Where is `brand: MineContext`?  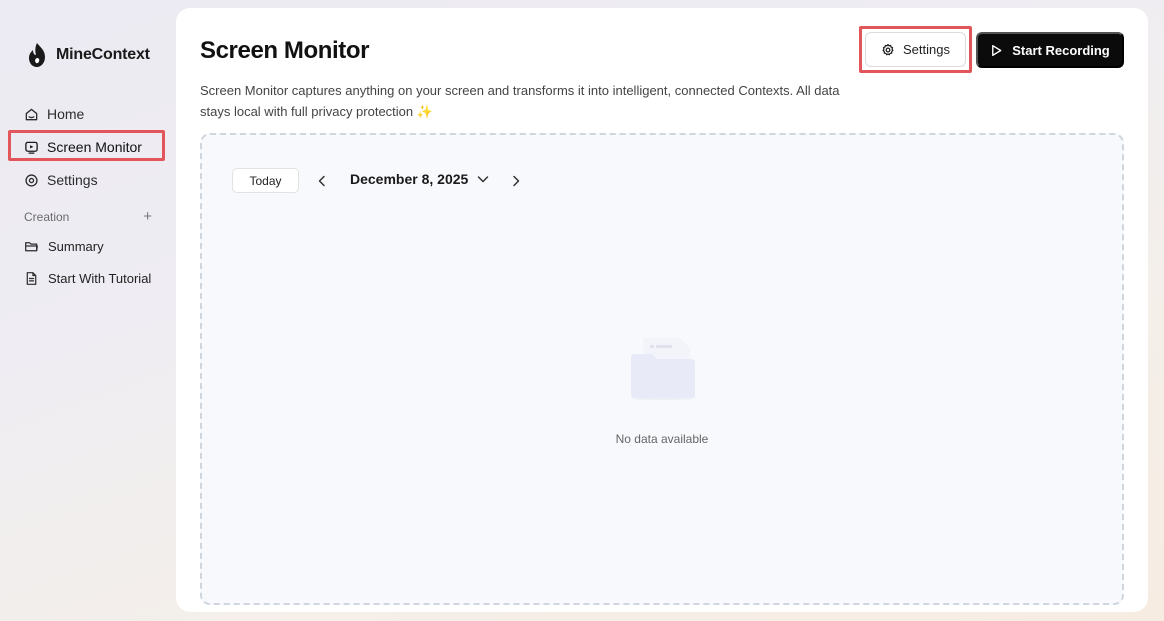 brand: MineContext is located at coordinates (88, 55).